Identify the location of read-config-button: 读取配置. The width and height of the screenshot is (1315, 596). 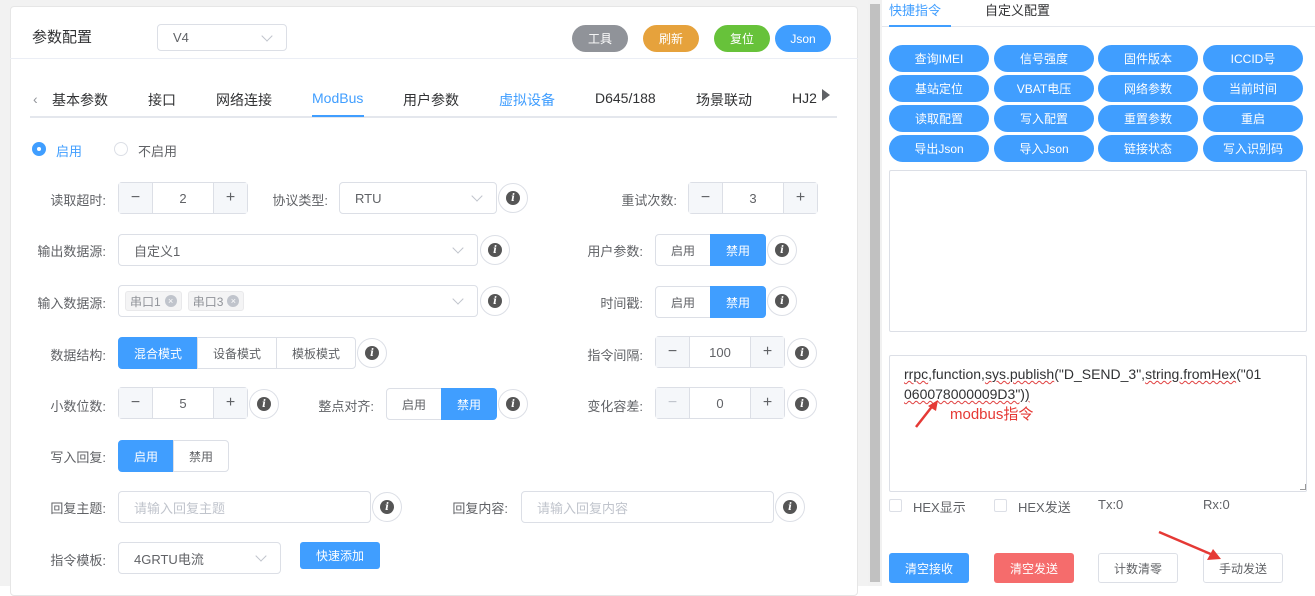
(939, 118).